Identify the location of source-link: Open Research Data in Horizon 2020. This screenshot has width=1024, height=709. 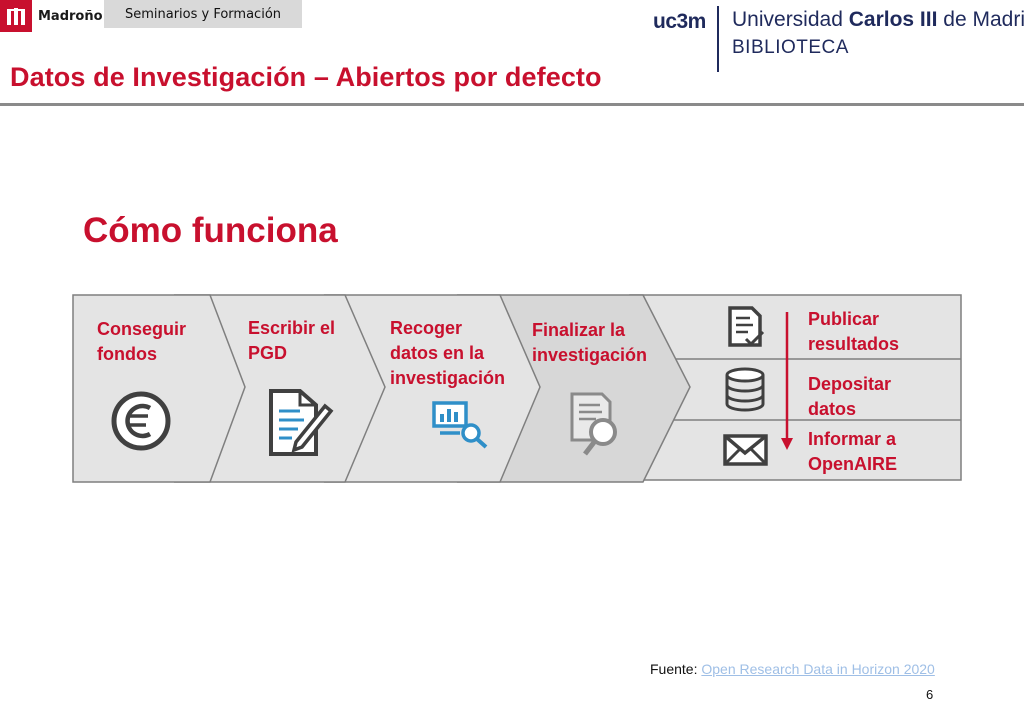
(817, 669).